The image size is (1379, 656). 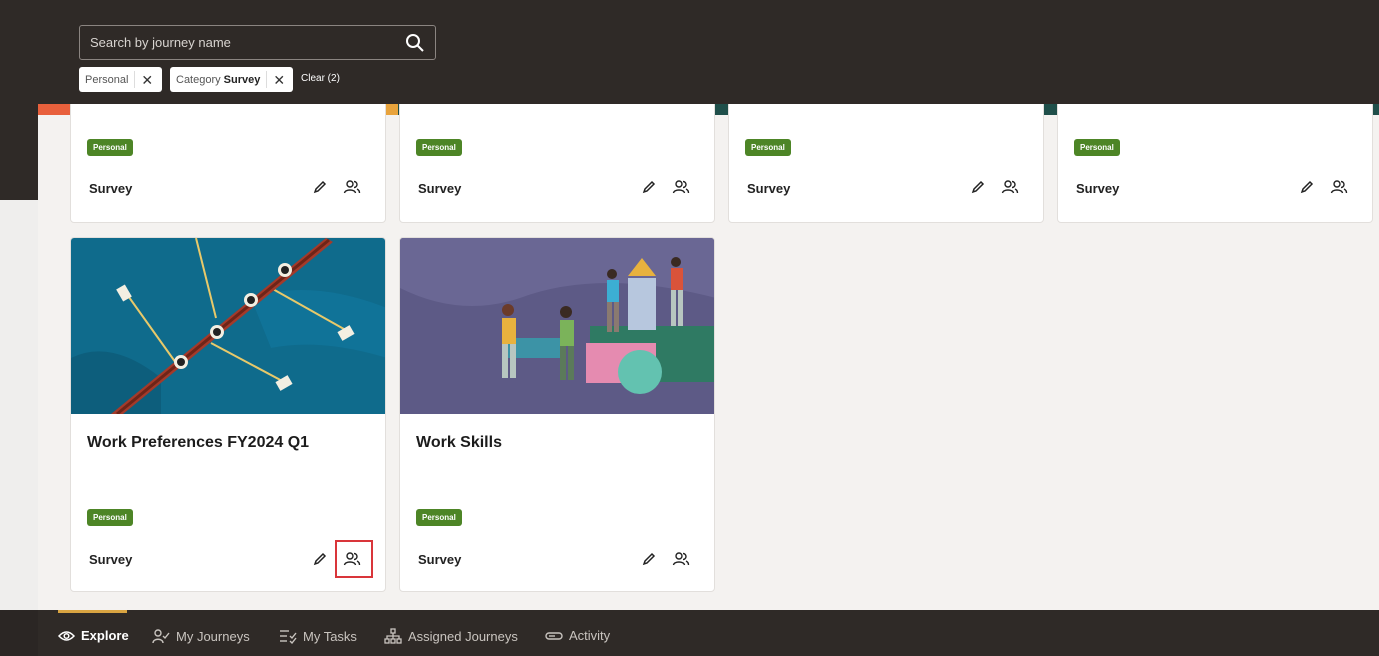 I want to click on clear-filters-link: Clear (2), so click(x=320, y=78).